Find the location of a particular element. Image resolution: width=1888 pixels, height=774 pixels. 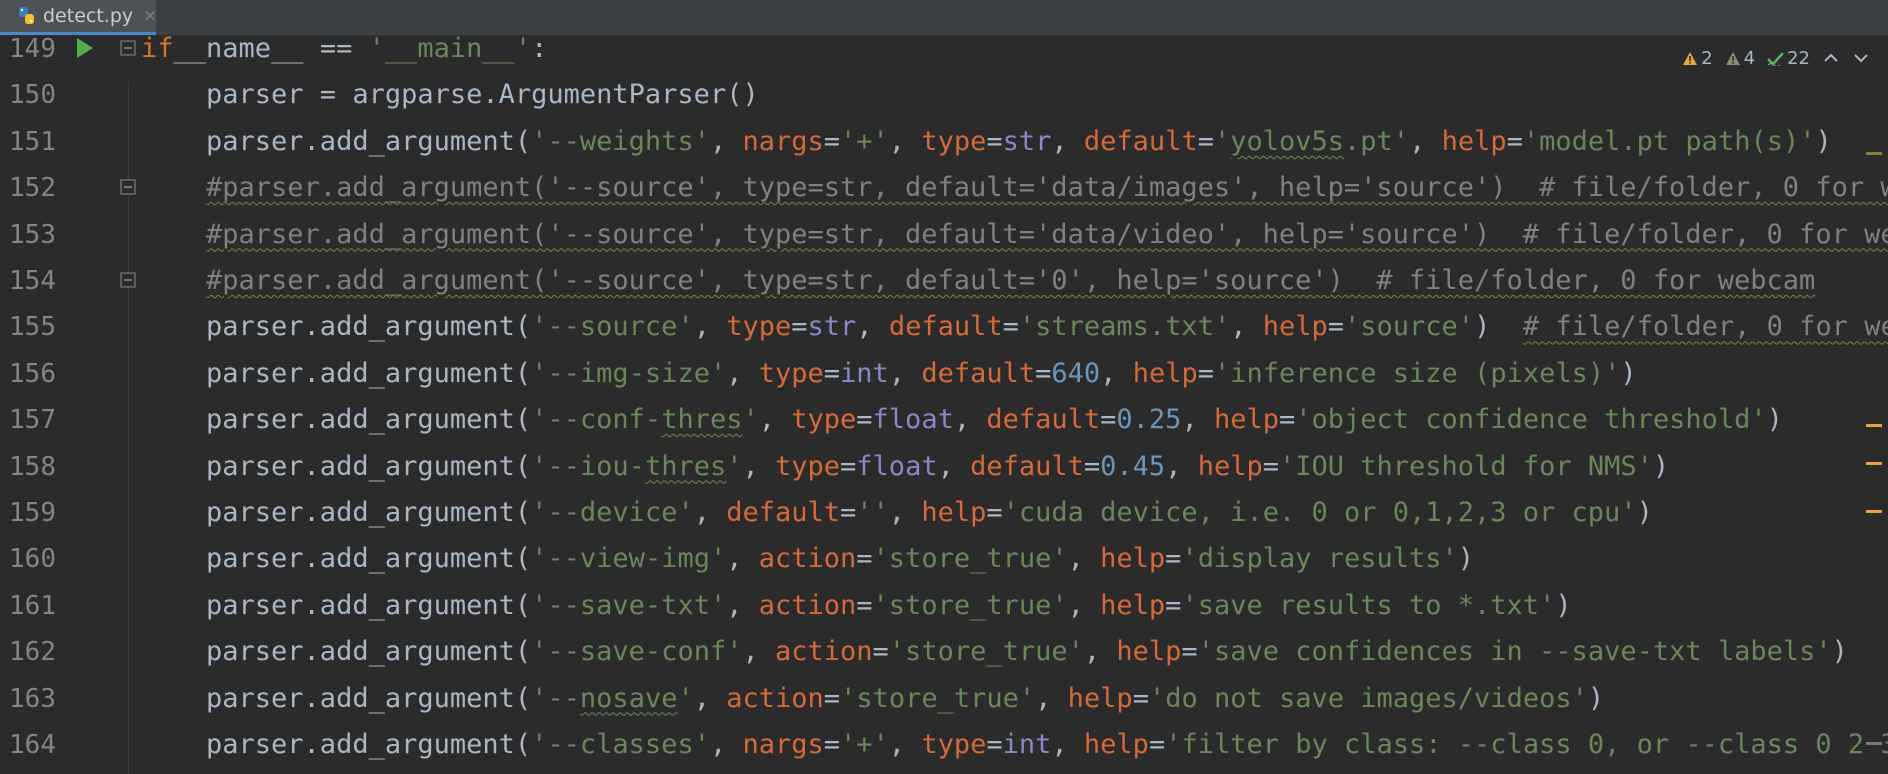

code-token: __name__ == is located at coordinates (271, 50).